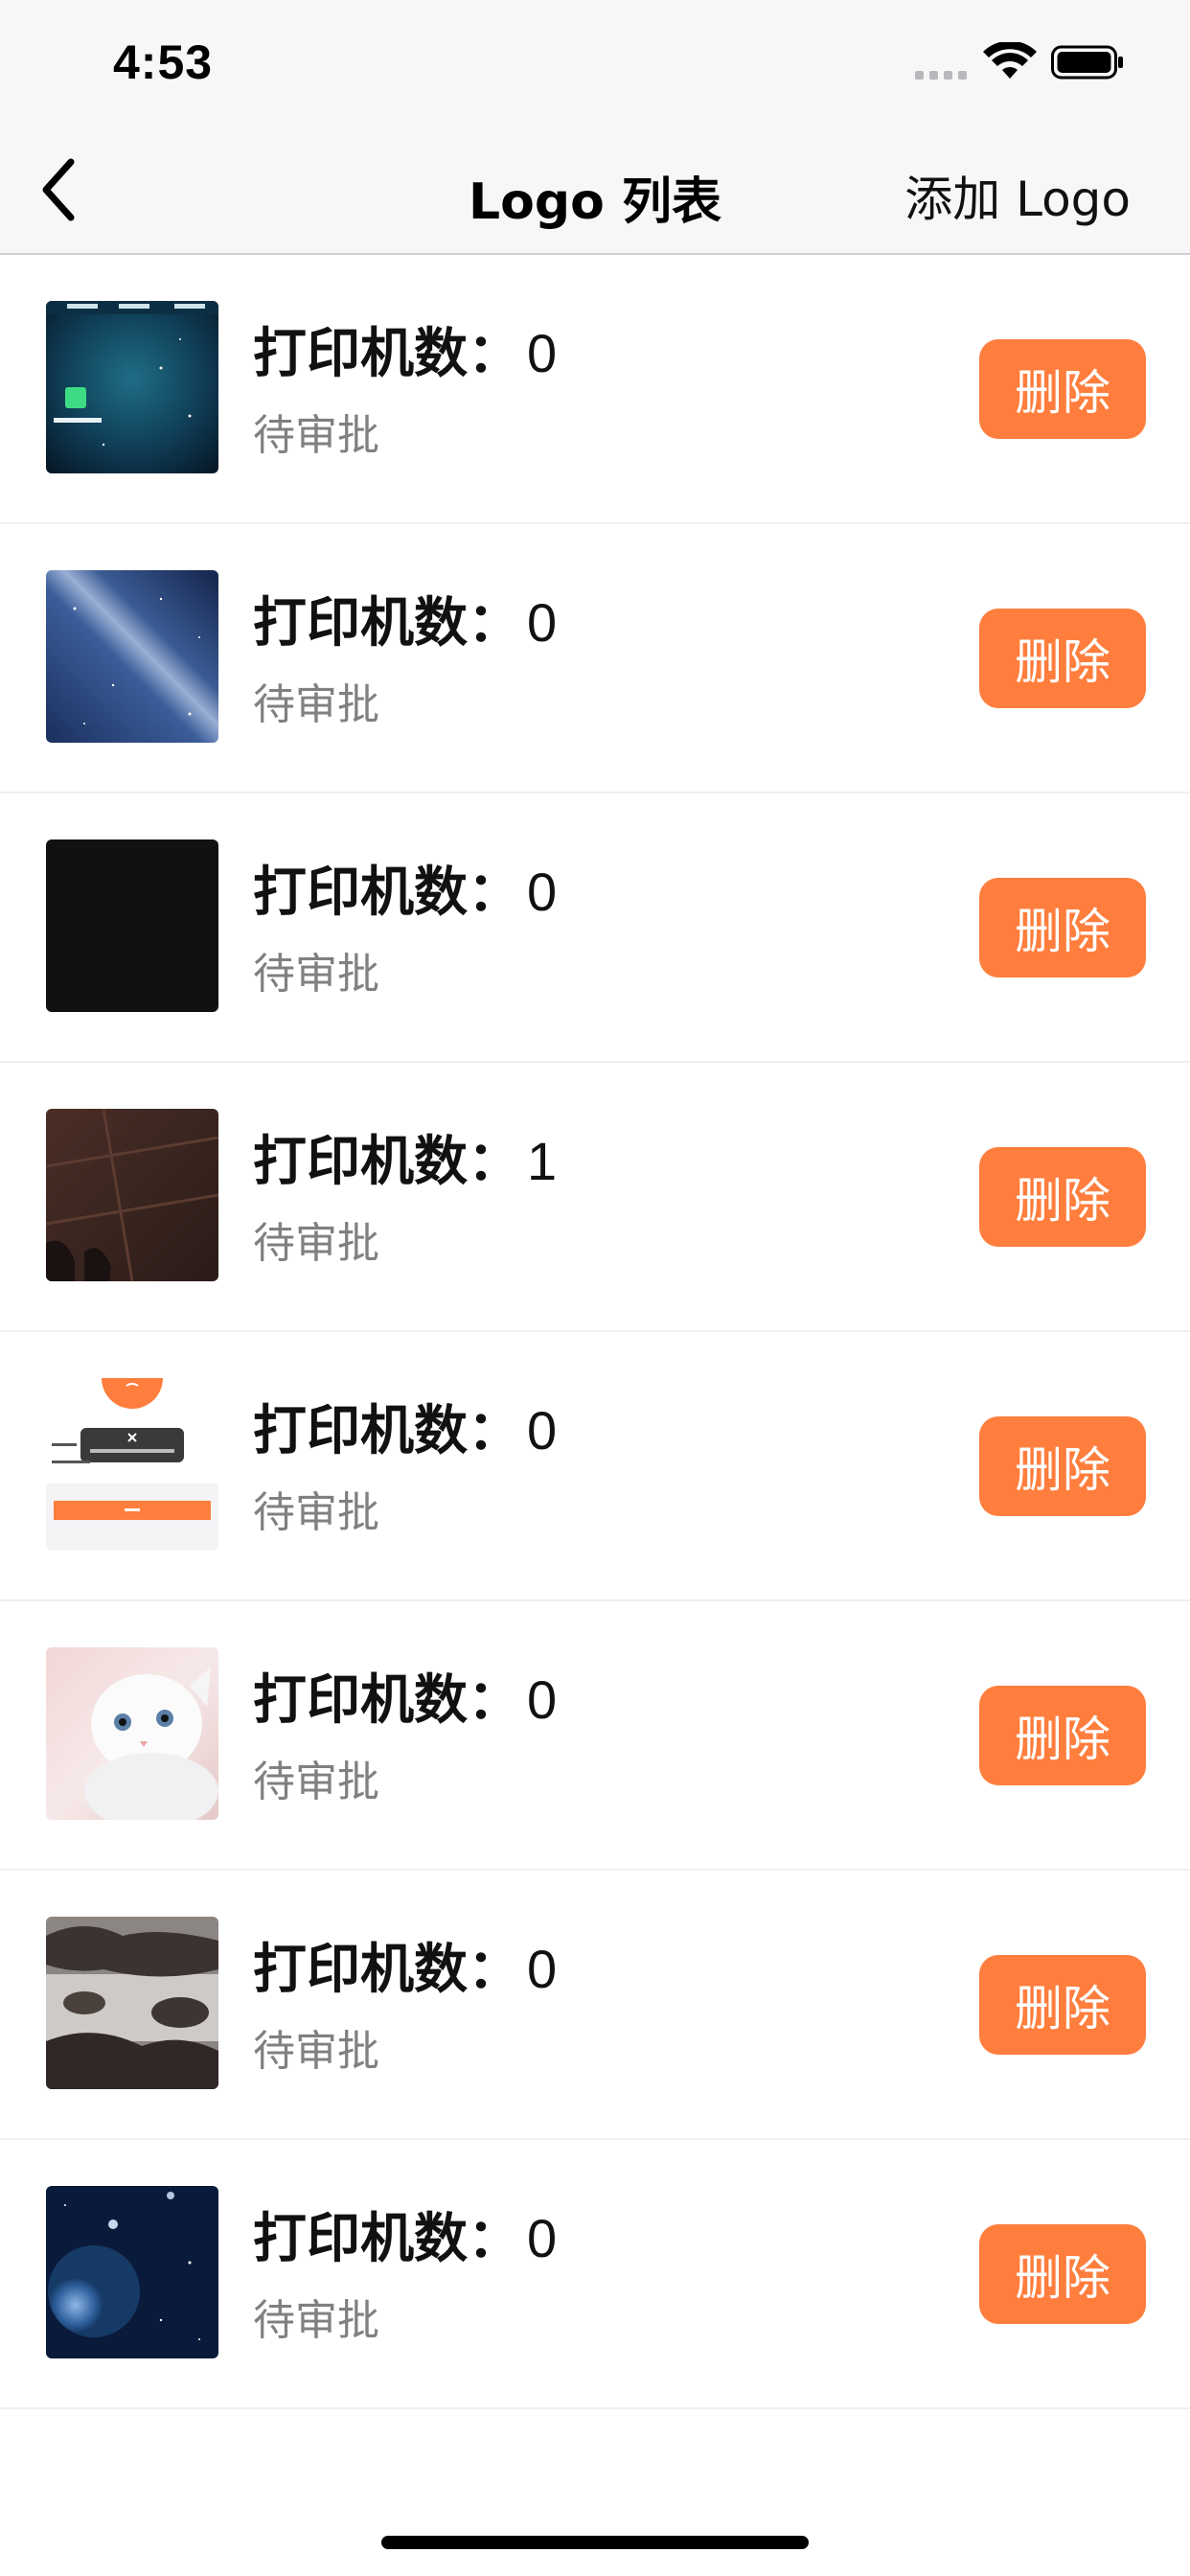 The image size is (1190, 2576). Describe the element at coordinates (595, 2542) in the screenshot. I see `home-indicator` at that location.